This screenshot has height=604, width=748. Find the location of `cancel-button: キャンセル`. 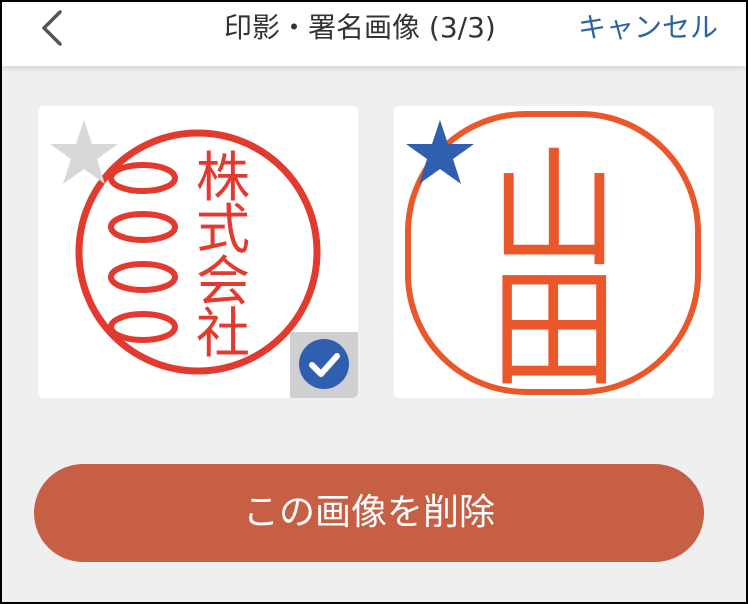

cancel-button: キャンセル is located at coordinates (648, 28).